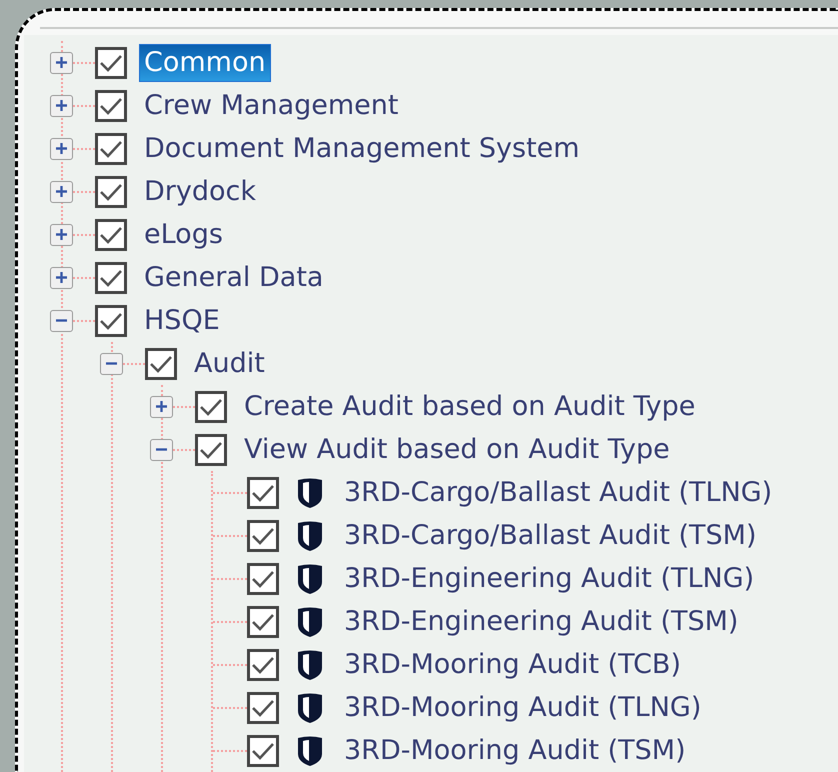 The height and width of the screenshot is (772, 838). I want to click on tree-item-label: HSQE, so click(182, 321).